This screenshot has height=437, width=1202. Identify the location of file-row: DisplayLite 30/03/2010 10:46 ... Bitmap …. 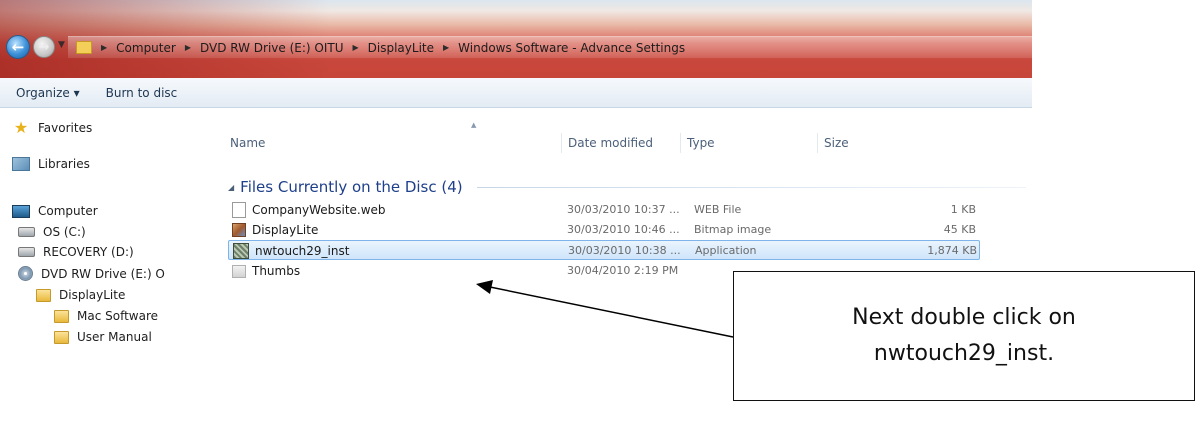
(604, 230).